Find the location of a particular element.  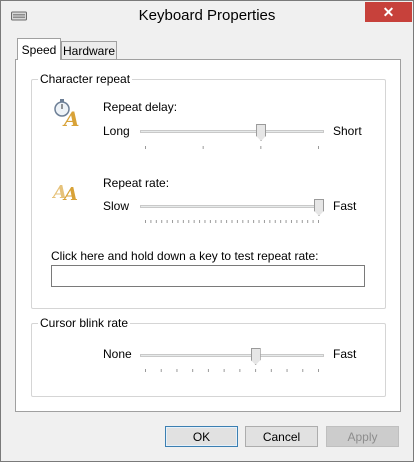

repeat-rate-ticks is located at coordinates (232, 221).